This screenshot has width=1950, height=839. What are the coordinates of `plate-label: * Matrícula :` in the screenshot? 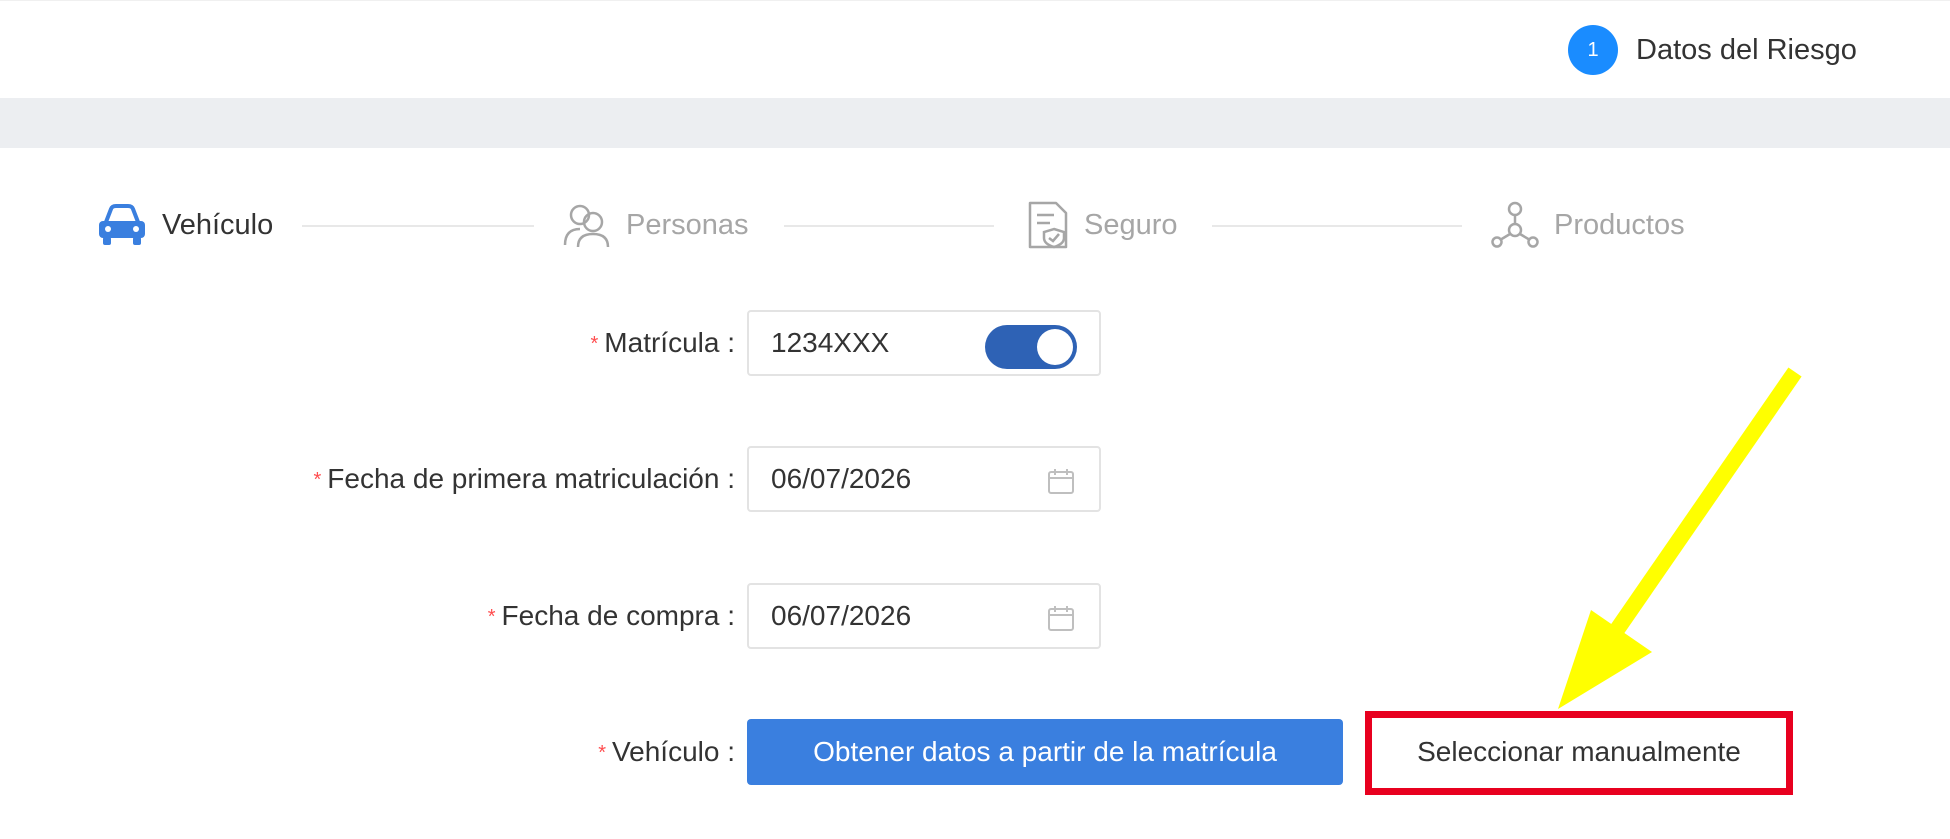 It's located at (663, 343).